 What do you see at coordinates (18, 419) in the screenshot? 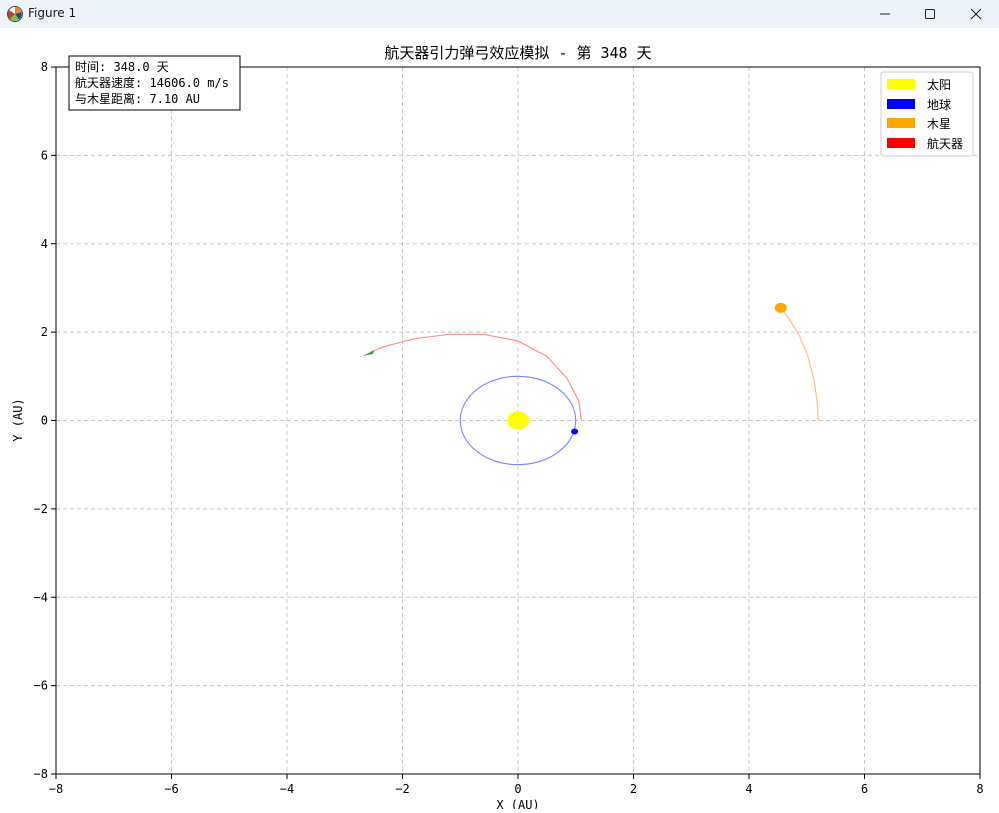
I see `y-axis-label: Y (AU)` at bounding box center [18, 419].